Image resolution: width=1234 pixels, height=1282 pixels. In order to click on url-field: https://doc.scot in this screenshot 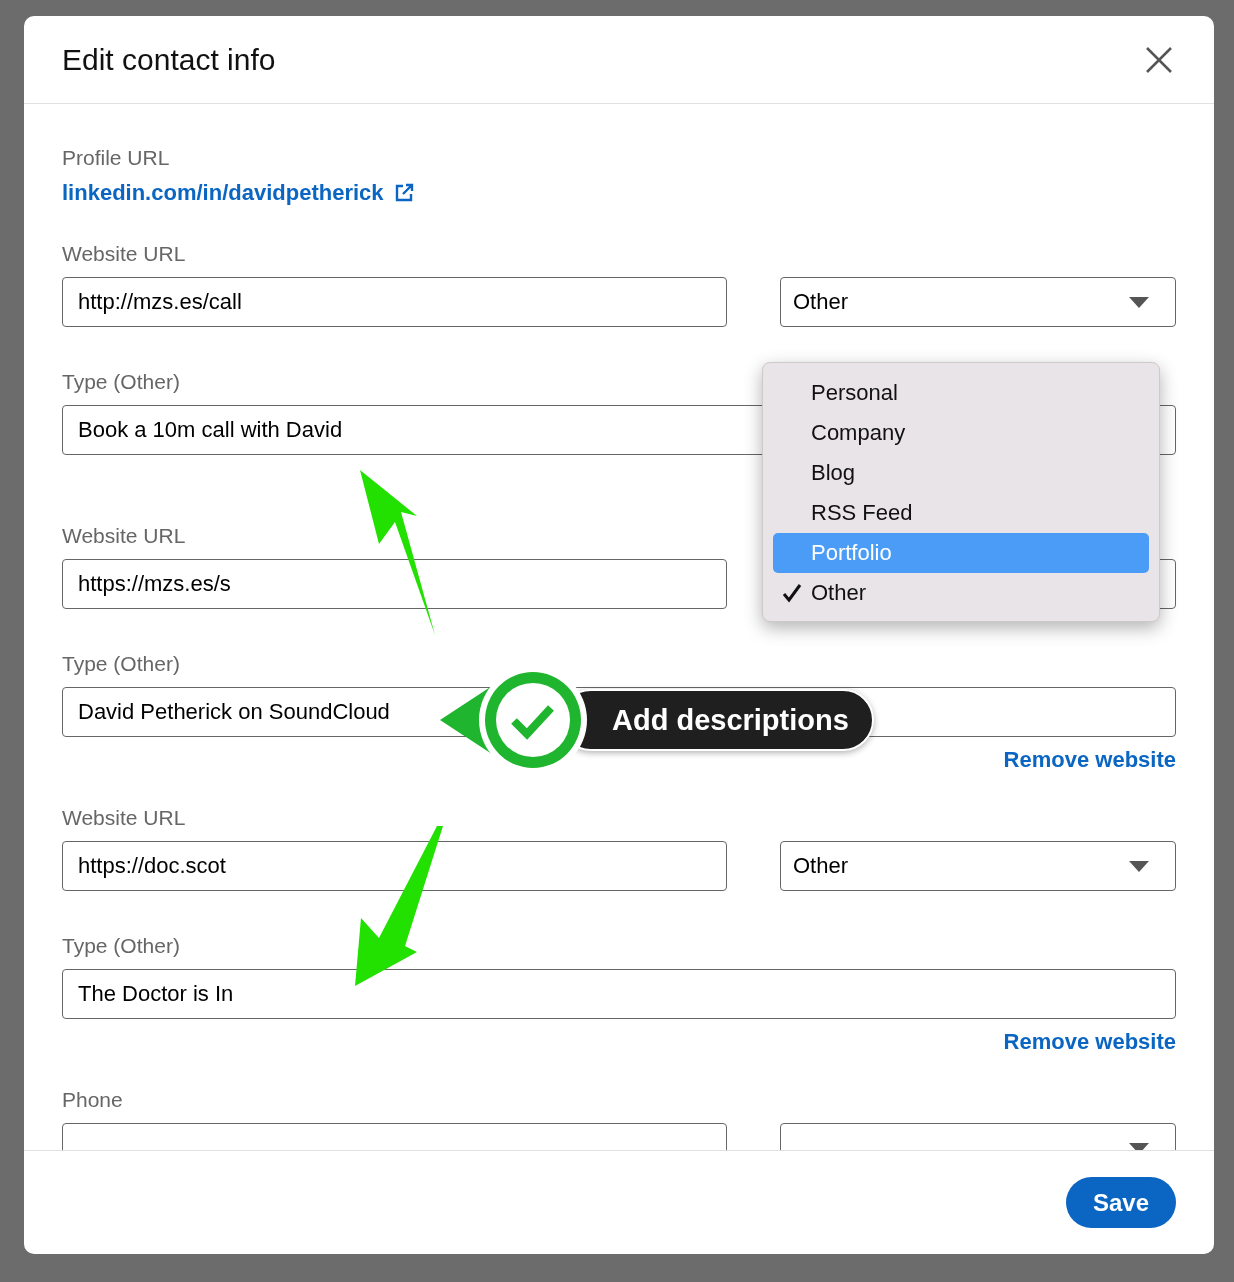, I will do `click(394, 866)`.